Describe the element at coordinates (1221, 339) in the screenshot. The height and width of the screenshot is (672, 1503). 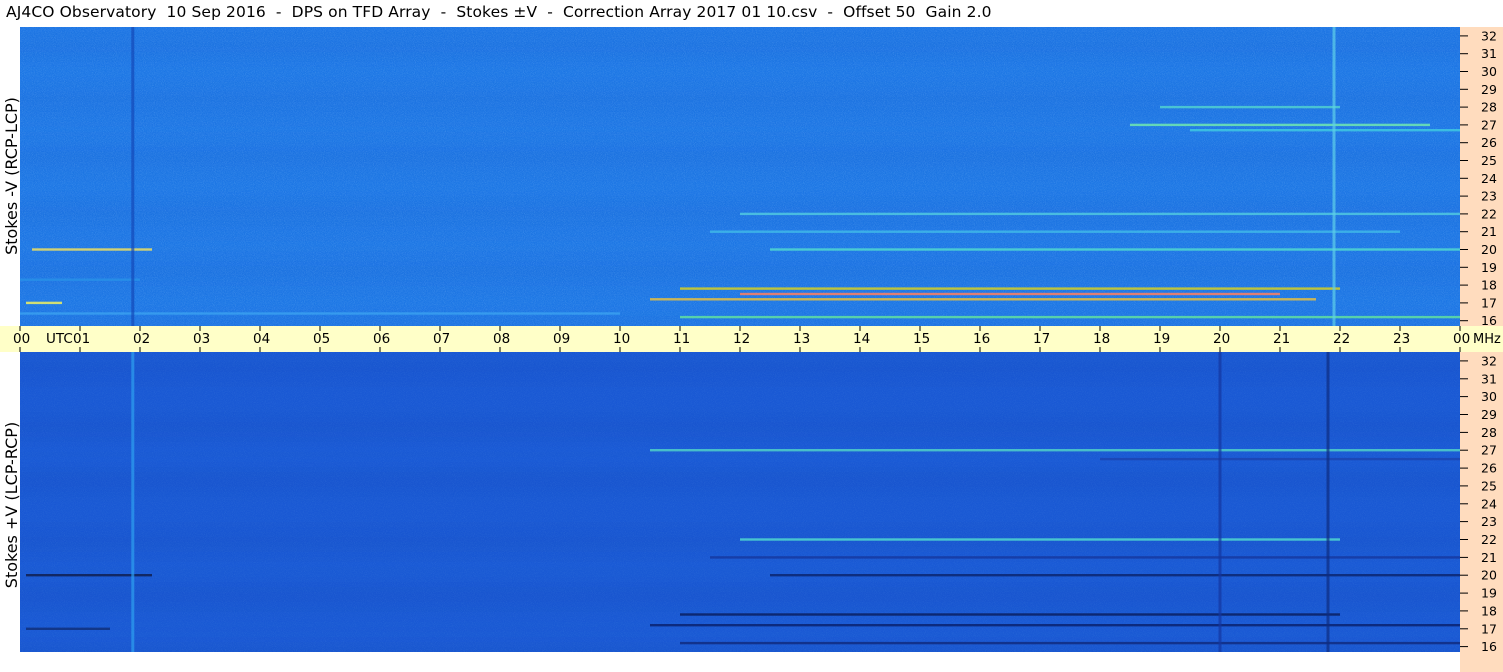
I see `time-tick-label: 20` at that location.